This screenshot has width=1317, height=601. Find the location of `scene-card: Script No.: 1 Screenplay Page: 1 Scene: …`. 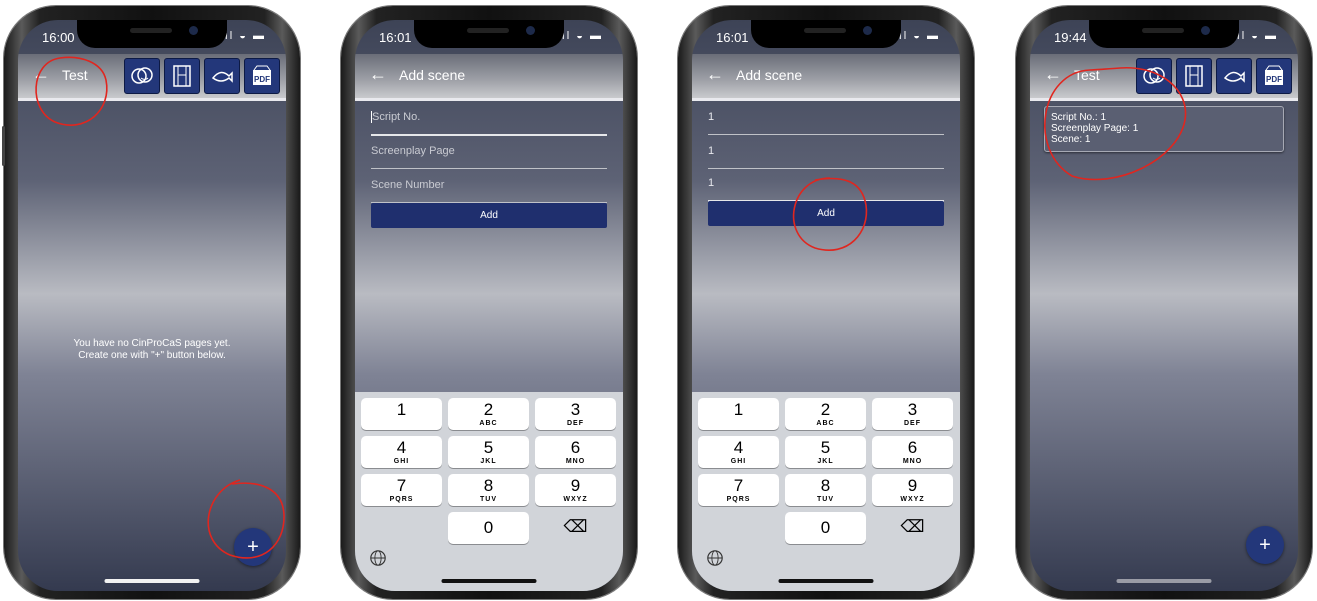

scene-card: Script No.: 1 Screenplay Page: 1 Scene: … is located at coordinates (1164, 129).